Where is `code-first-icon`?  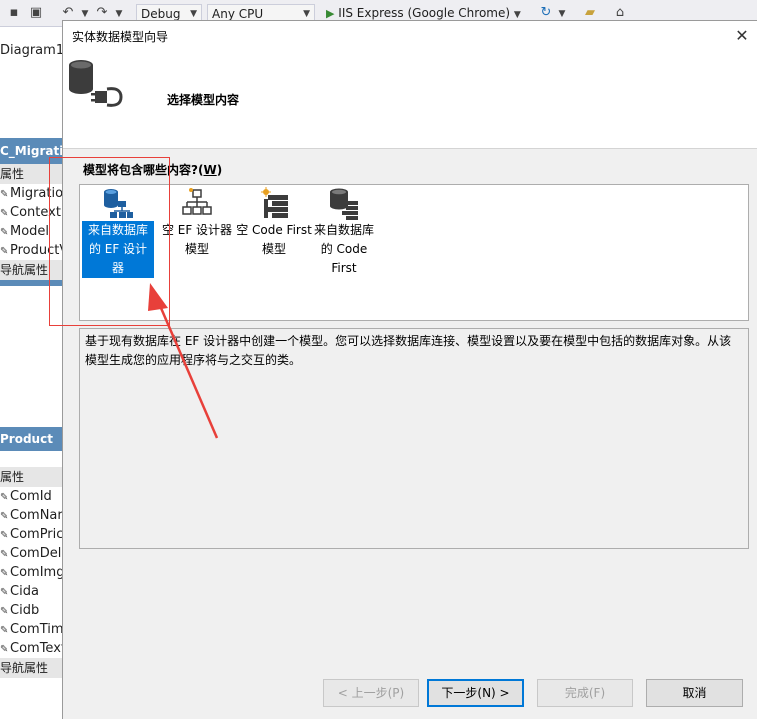
code-first-icon is located at coordinates (274, 202).